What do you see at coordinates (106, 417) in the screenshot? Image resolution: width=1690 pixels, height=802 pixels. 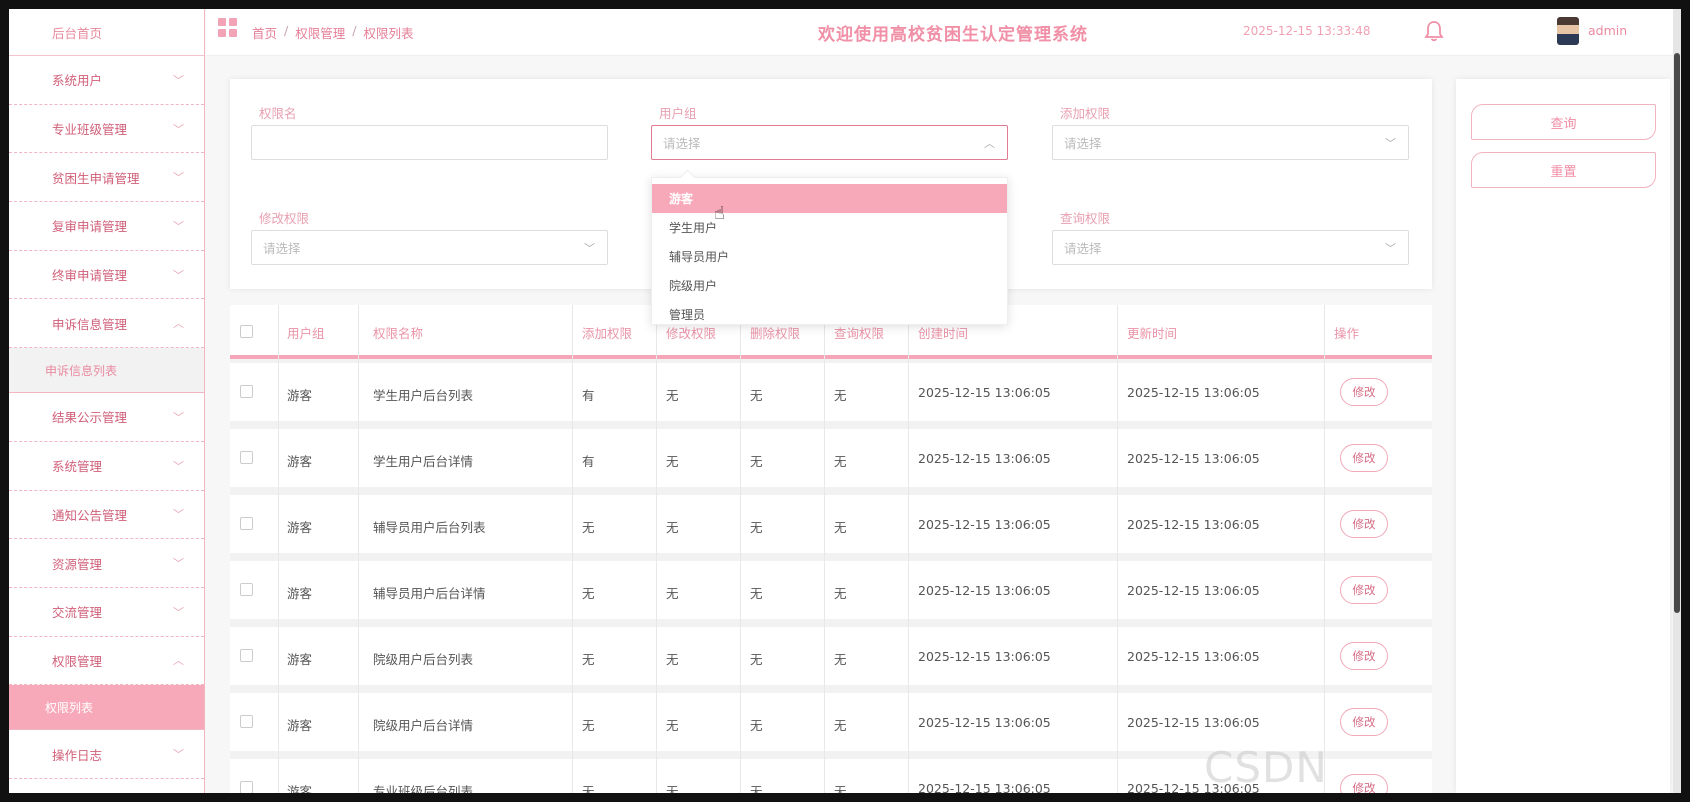 I see `sidebar-item-items2-0: 结果公示管理 ﹀` at bounding box center [106, 417].